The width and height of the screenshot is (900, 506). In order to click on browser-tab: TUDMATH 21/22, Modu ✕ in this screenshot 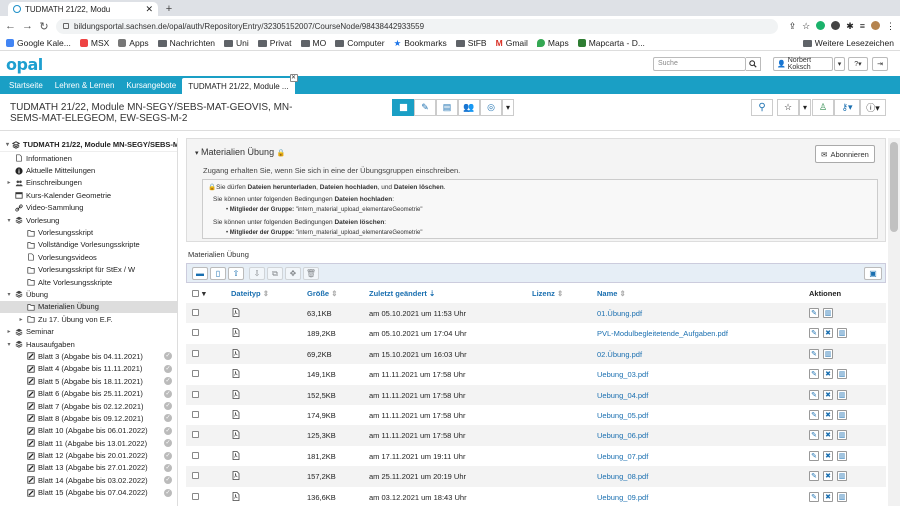, I will do `click(83, 9)`.